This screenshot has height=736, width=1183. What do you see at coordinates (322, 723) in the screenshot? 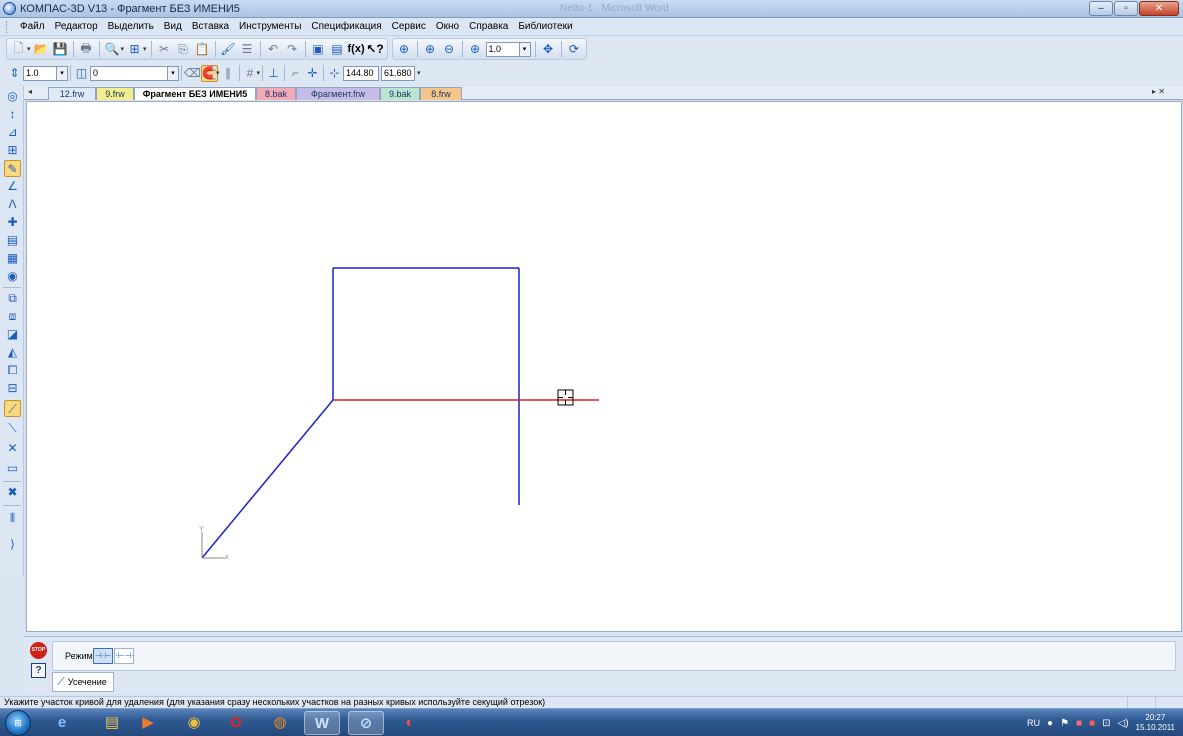
I see `word-icon: W` at bounding box center [322, 723].